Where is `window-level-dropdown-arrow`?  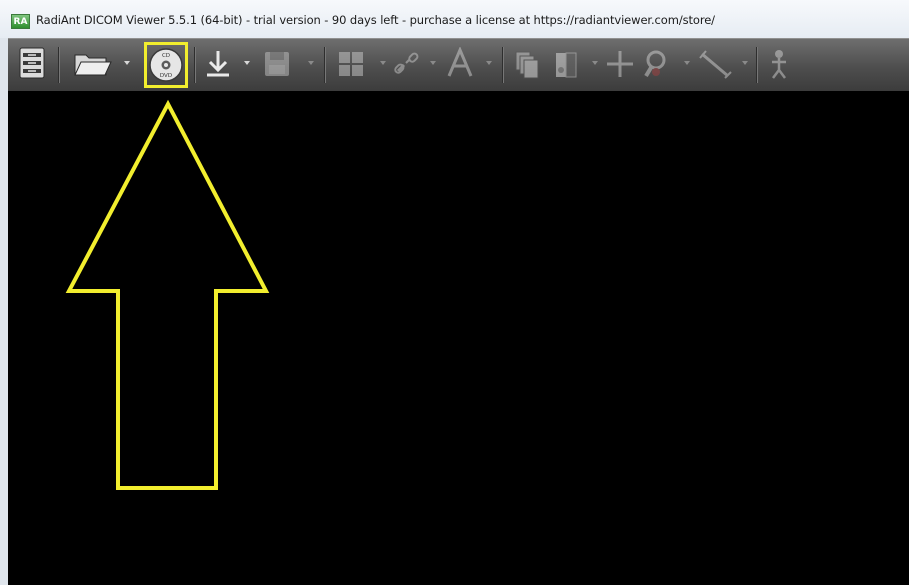 window-level-dropdown-arrow is located at coordinates (595, 63).